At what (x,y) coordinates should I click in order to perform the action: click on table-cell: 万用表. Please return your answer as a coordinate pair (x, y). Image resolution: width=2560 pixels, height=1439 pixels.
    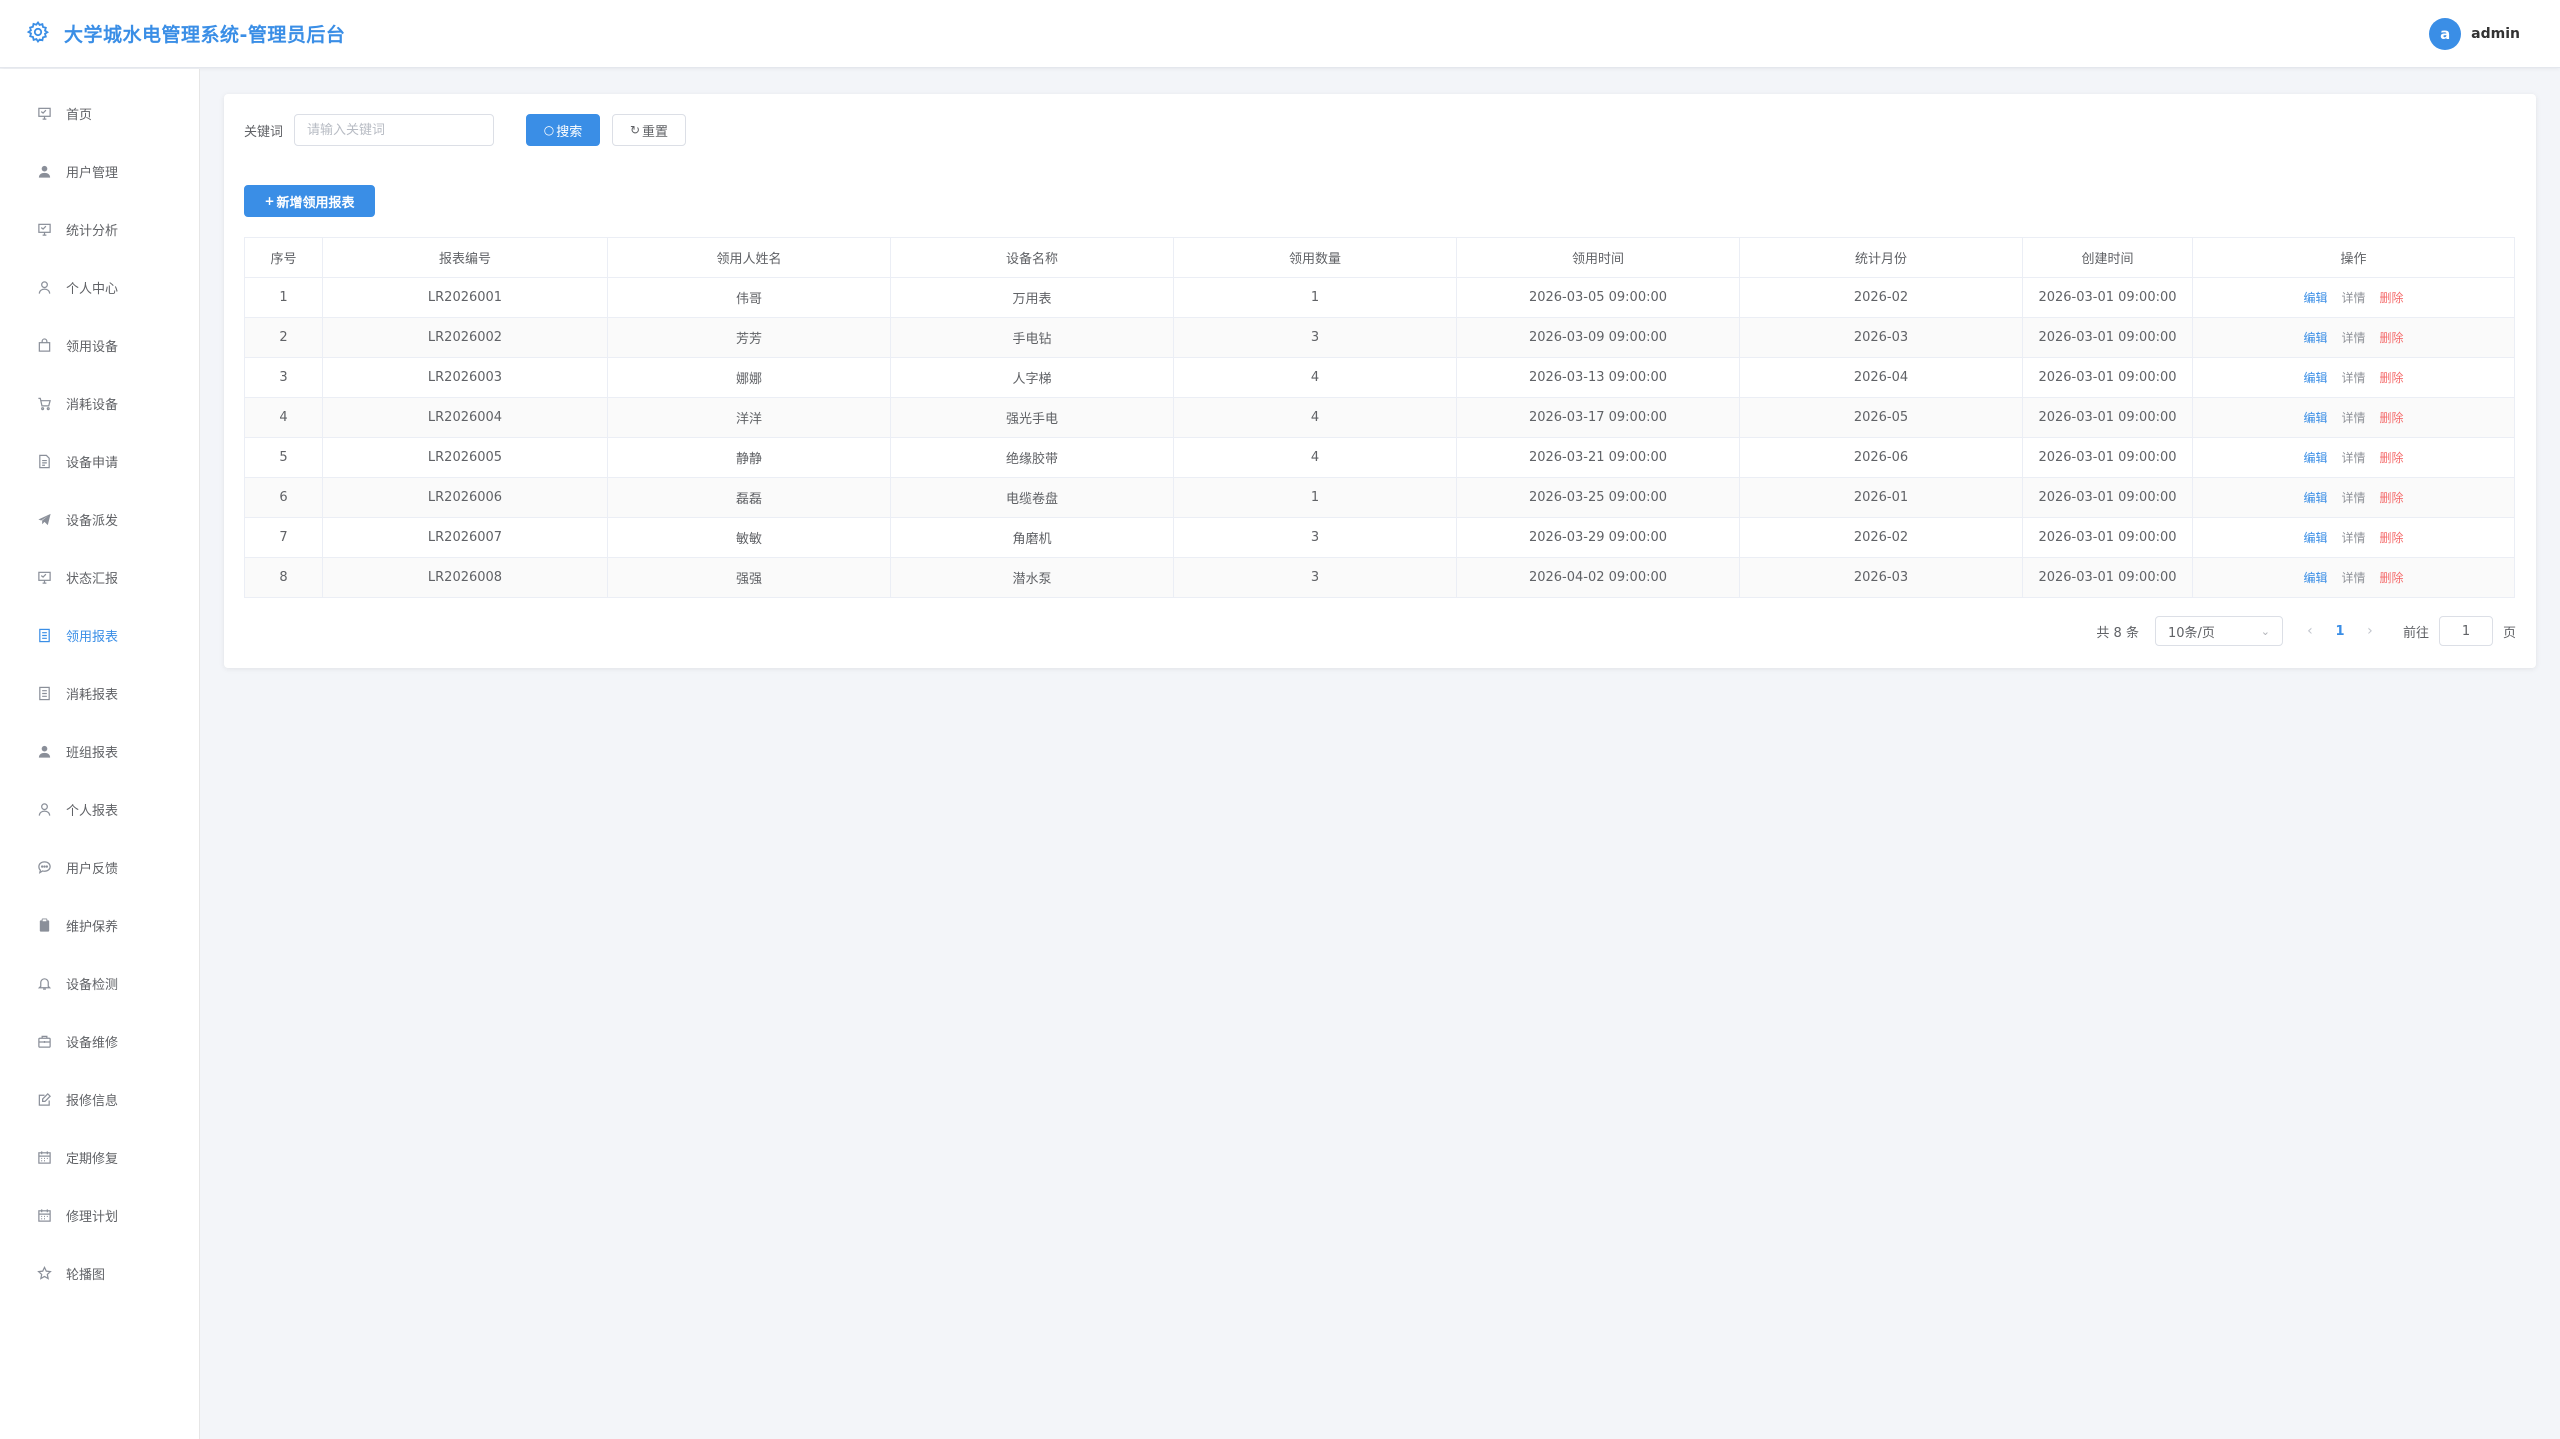
    Looking at the image, I should click on (1032, 297).